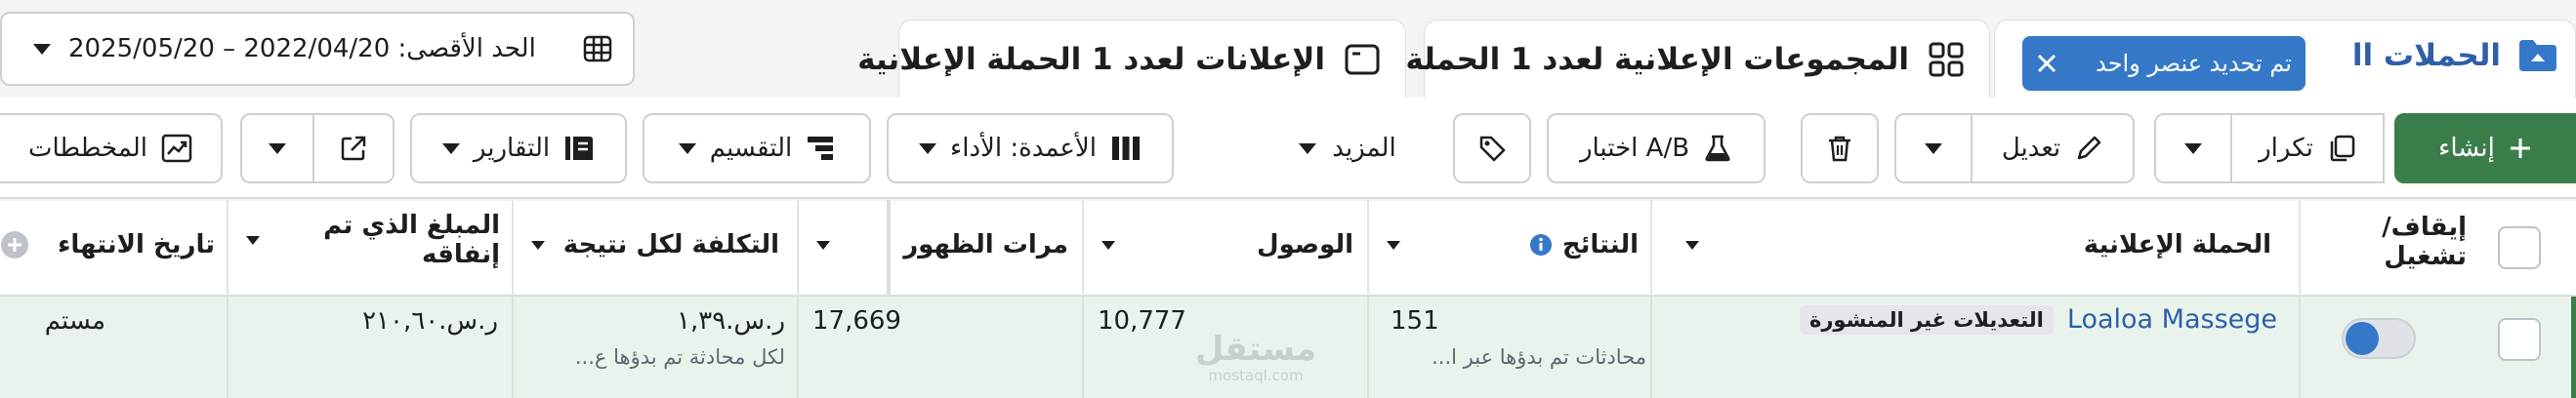 This screenshot has height=398, width=2576. What do you see at coordinates (2362, 338) in the screenshot?
I see `toggle-knob` at bounding box center [2362, 338].